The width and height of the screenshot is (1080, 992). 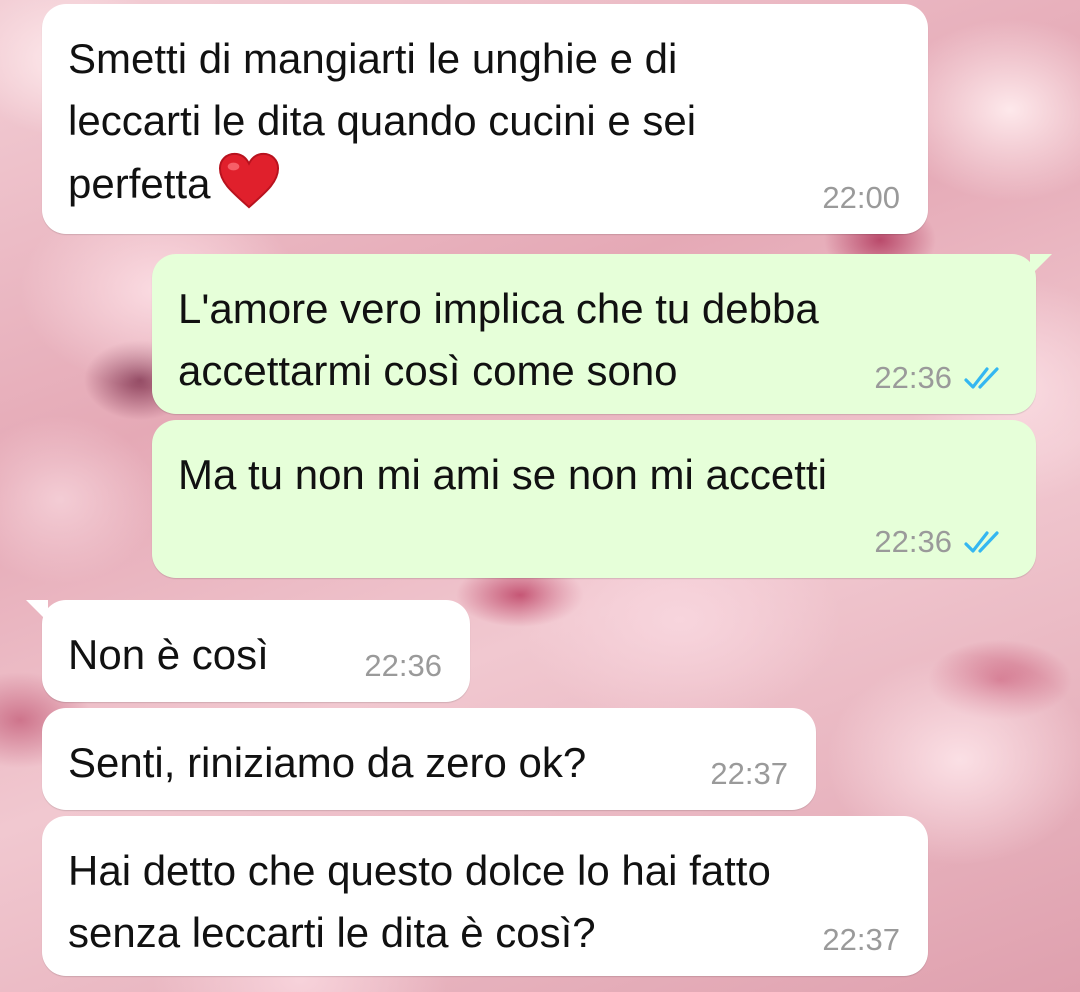 What do you see at coordinates (502, 474) in the screenshot?
I see `message-text: Ma tu non mi ami se non mi accetti` at bounding box center [502, 474].